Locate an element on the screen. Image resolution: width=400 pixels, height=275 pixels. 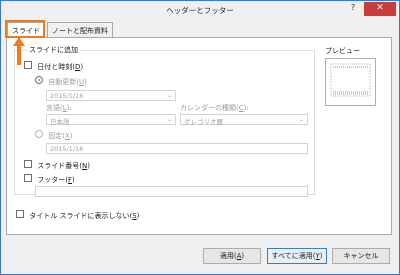
date-time-option: 日付と時刻(D) is located at coordinates (53, 66).